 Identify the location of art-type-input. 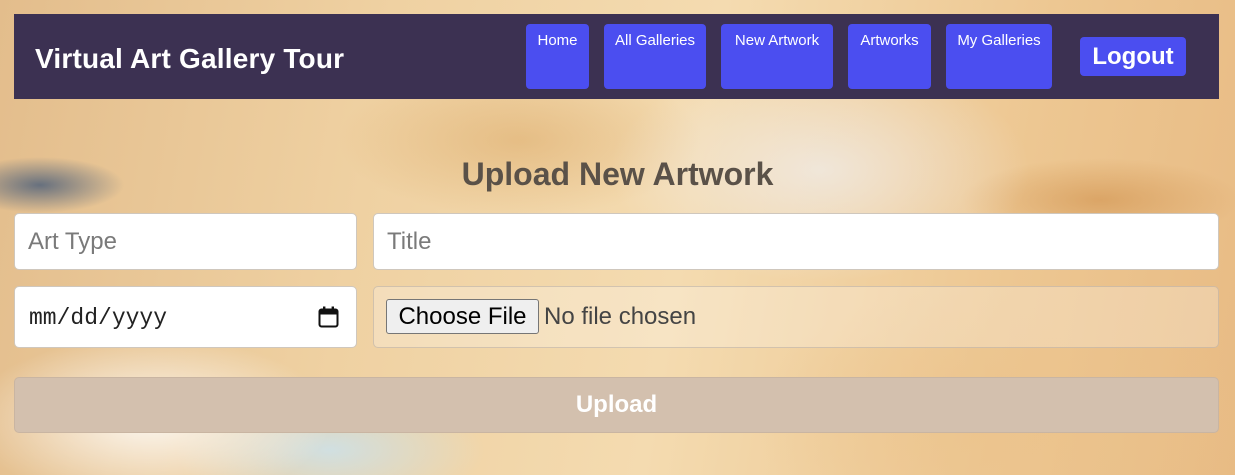
(185, 241).